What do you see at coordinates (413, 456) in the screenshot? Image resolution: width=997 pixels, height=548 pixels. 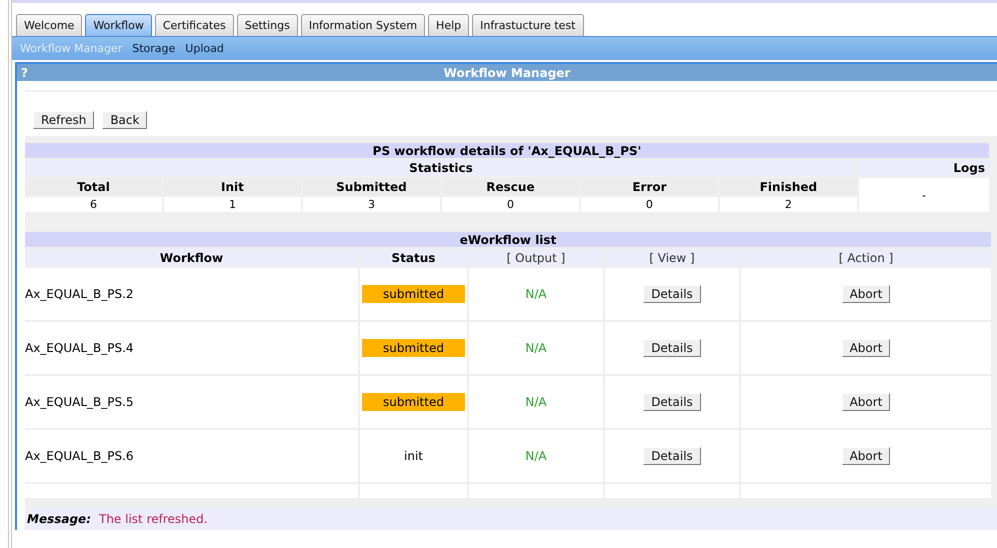 I see `status-text: init` at bounding box center [413, 456].